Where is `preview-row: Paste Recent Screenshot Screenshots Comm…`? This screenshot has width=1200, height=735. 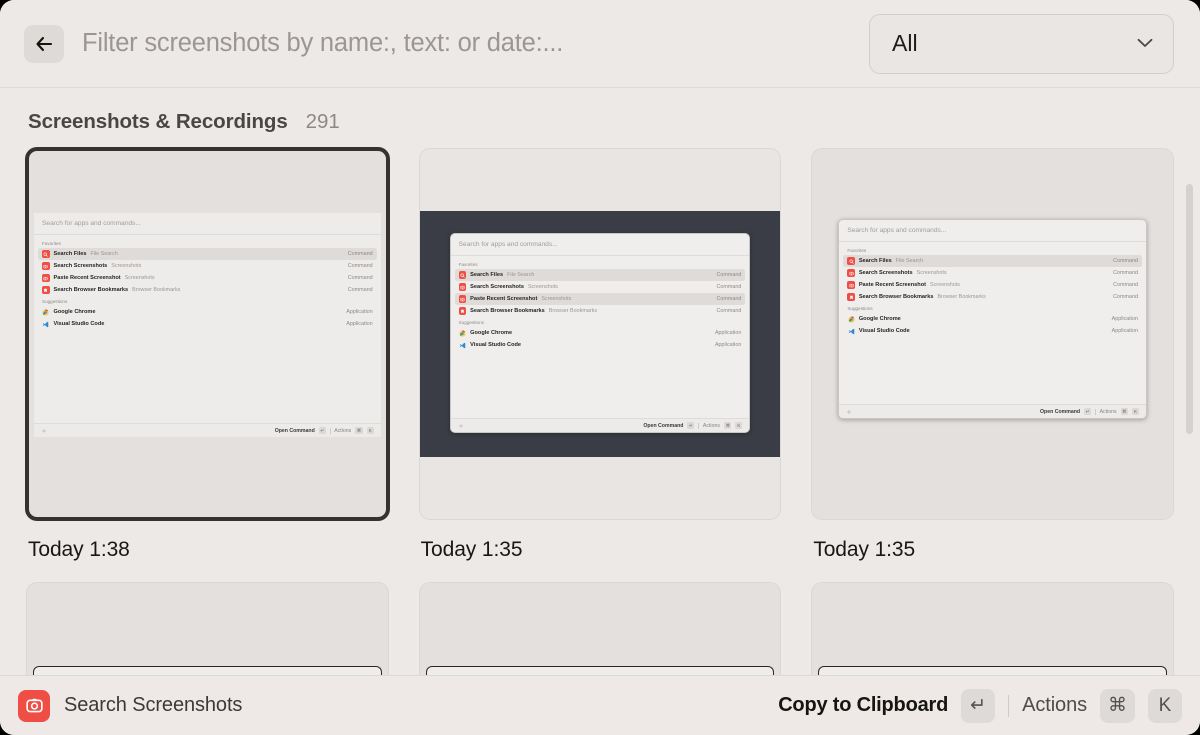 preview-row: Paste Recent Screenshot Screenshots Comm… is located at coordinates (992, 285).